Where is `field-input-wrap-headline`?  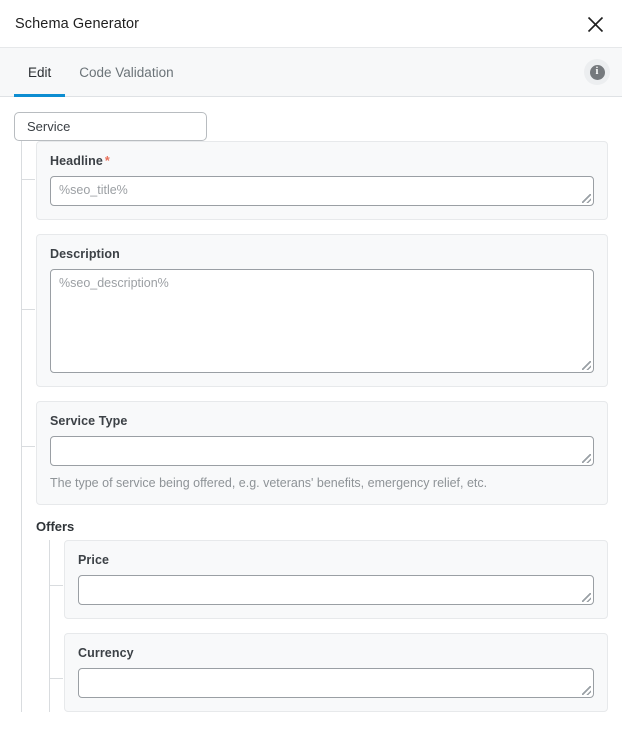 field-input-wrap-headline is located at coordinates (322, 191).